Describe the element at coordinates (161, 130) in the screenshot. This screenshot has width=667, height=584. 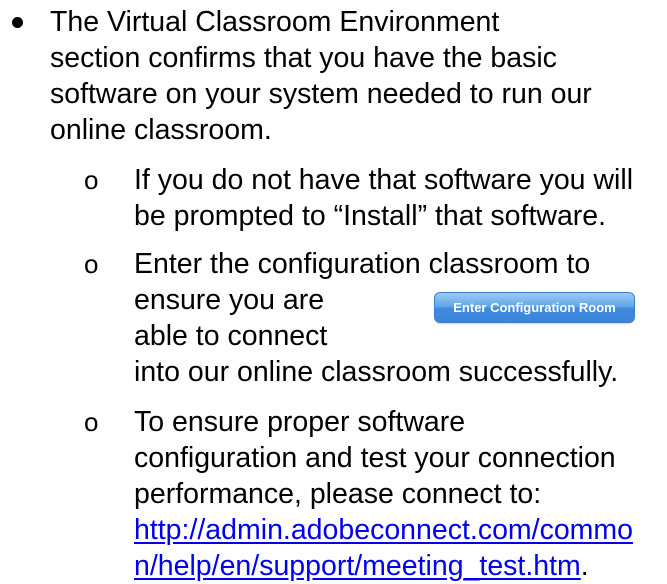
I see `main-bullet-line-4: online classroom.` at that location.